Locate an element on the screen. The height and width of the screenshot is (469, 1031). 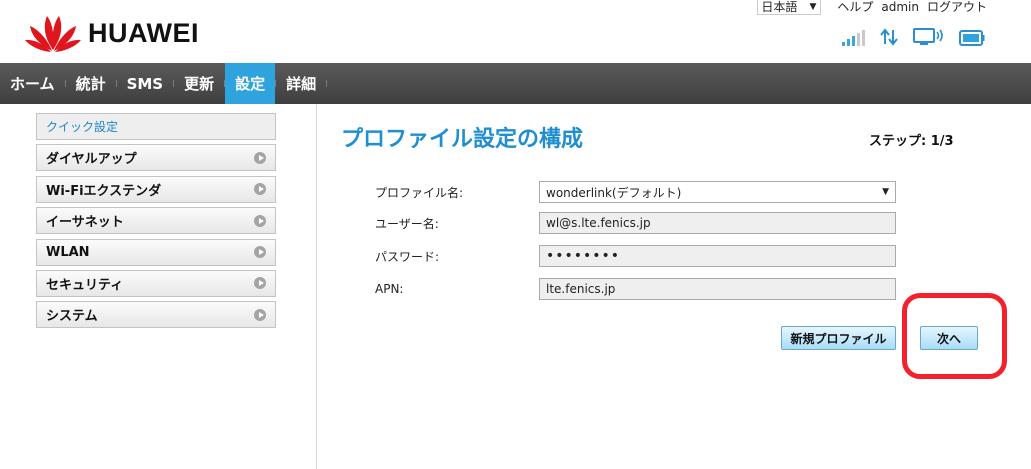
password-field: •••••••• is located at coordinates (717, 256).